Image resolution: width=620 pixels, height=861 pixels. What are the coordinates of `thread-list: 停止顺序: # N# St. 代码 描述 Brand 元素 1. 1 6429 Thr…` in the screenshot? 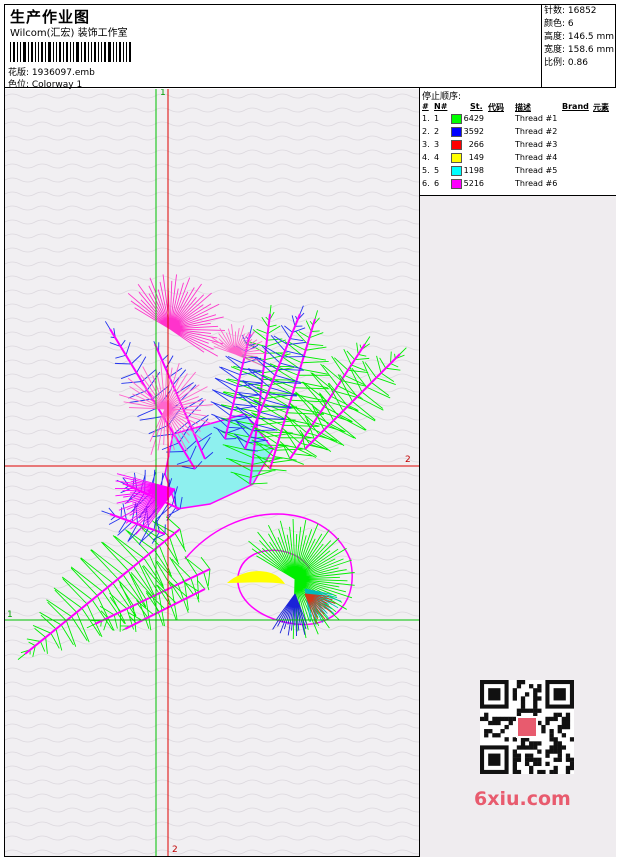 It's located at (518, 142).